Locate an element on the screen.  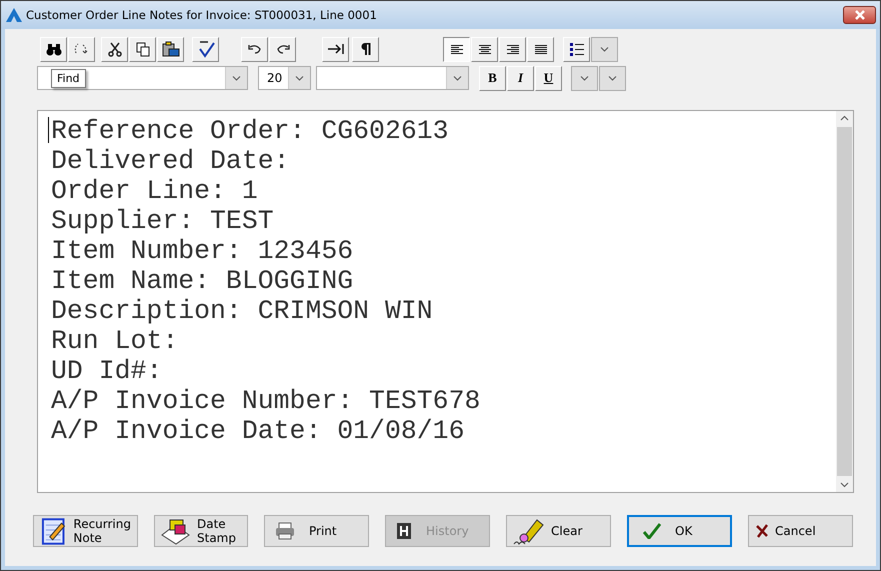
notepad-pencil-icon is located at coordinates (54, 531).